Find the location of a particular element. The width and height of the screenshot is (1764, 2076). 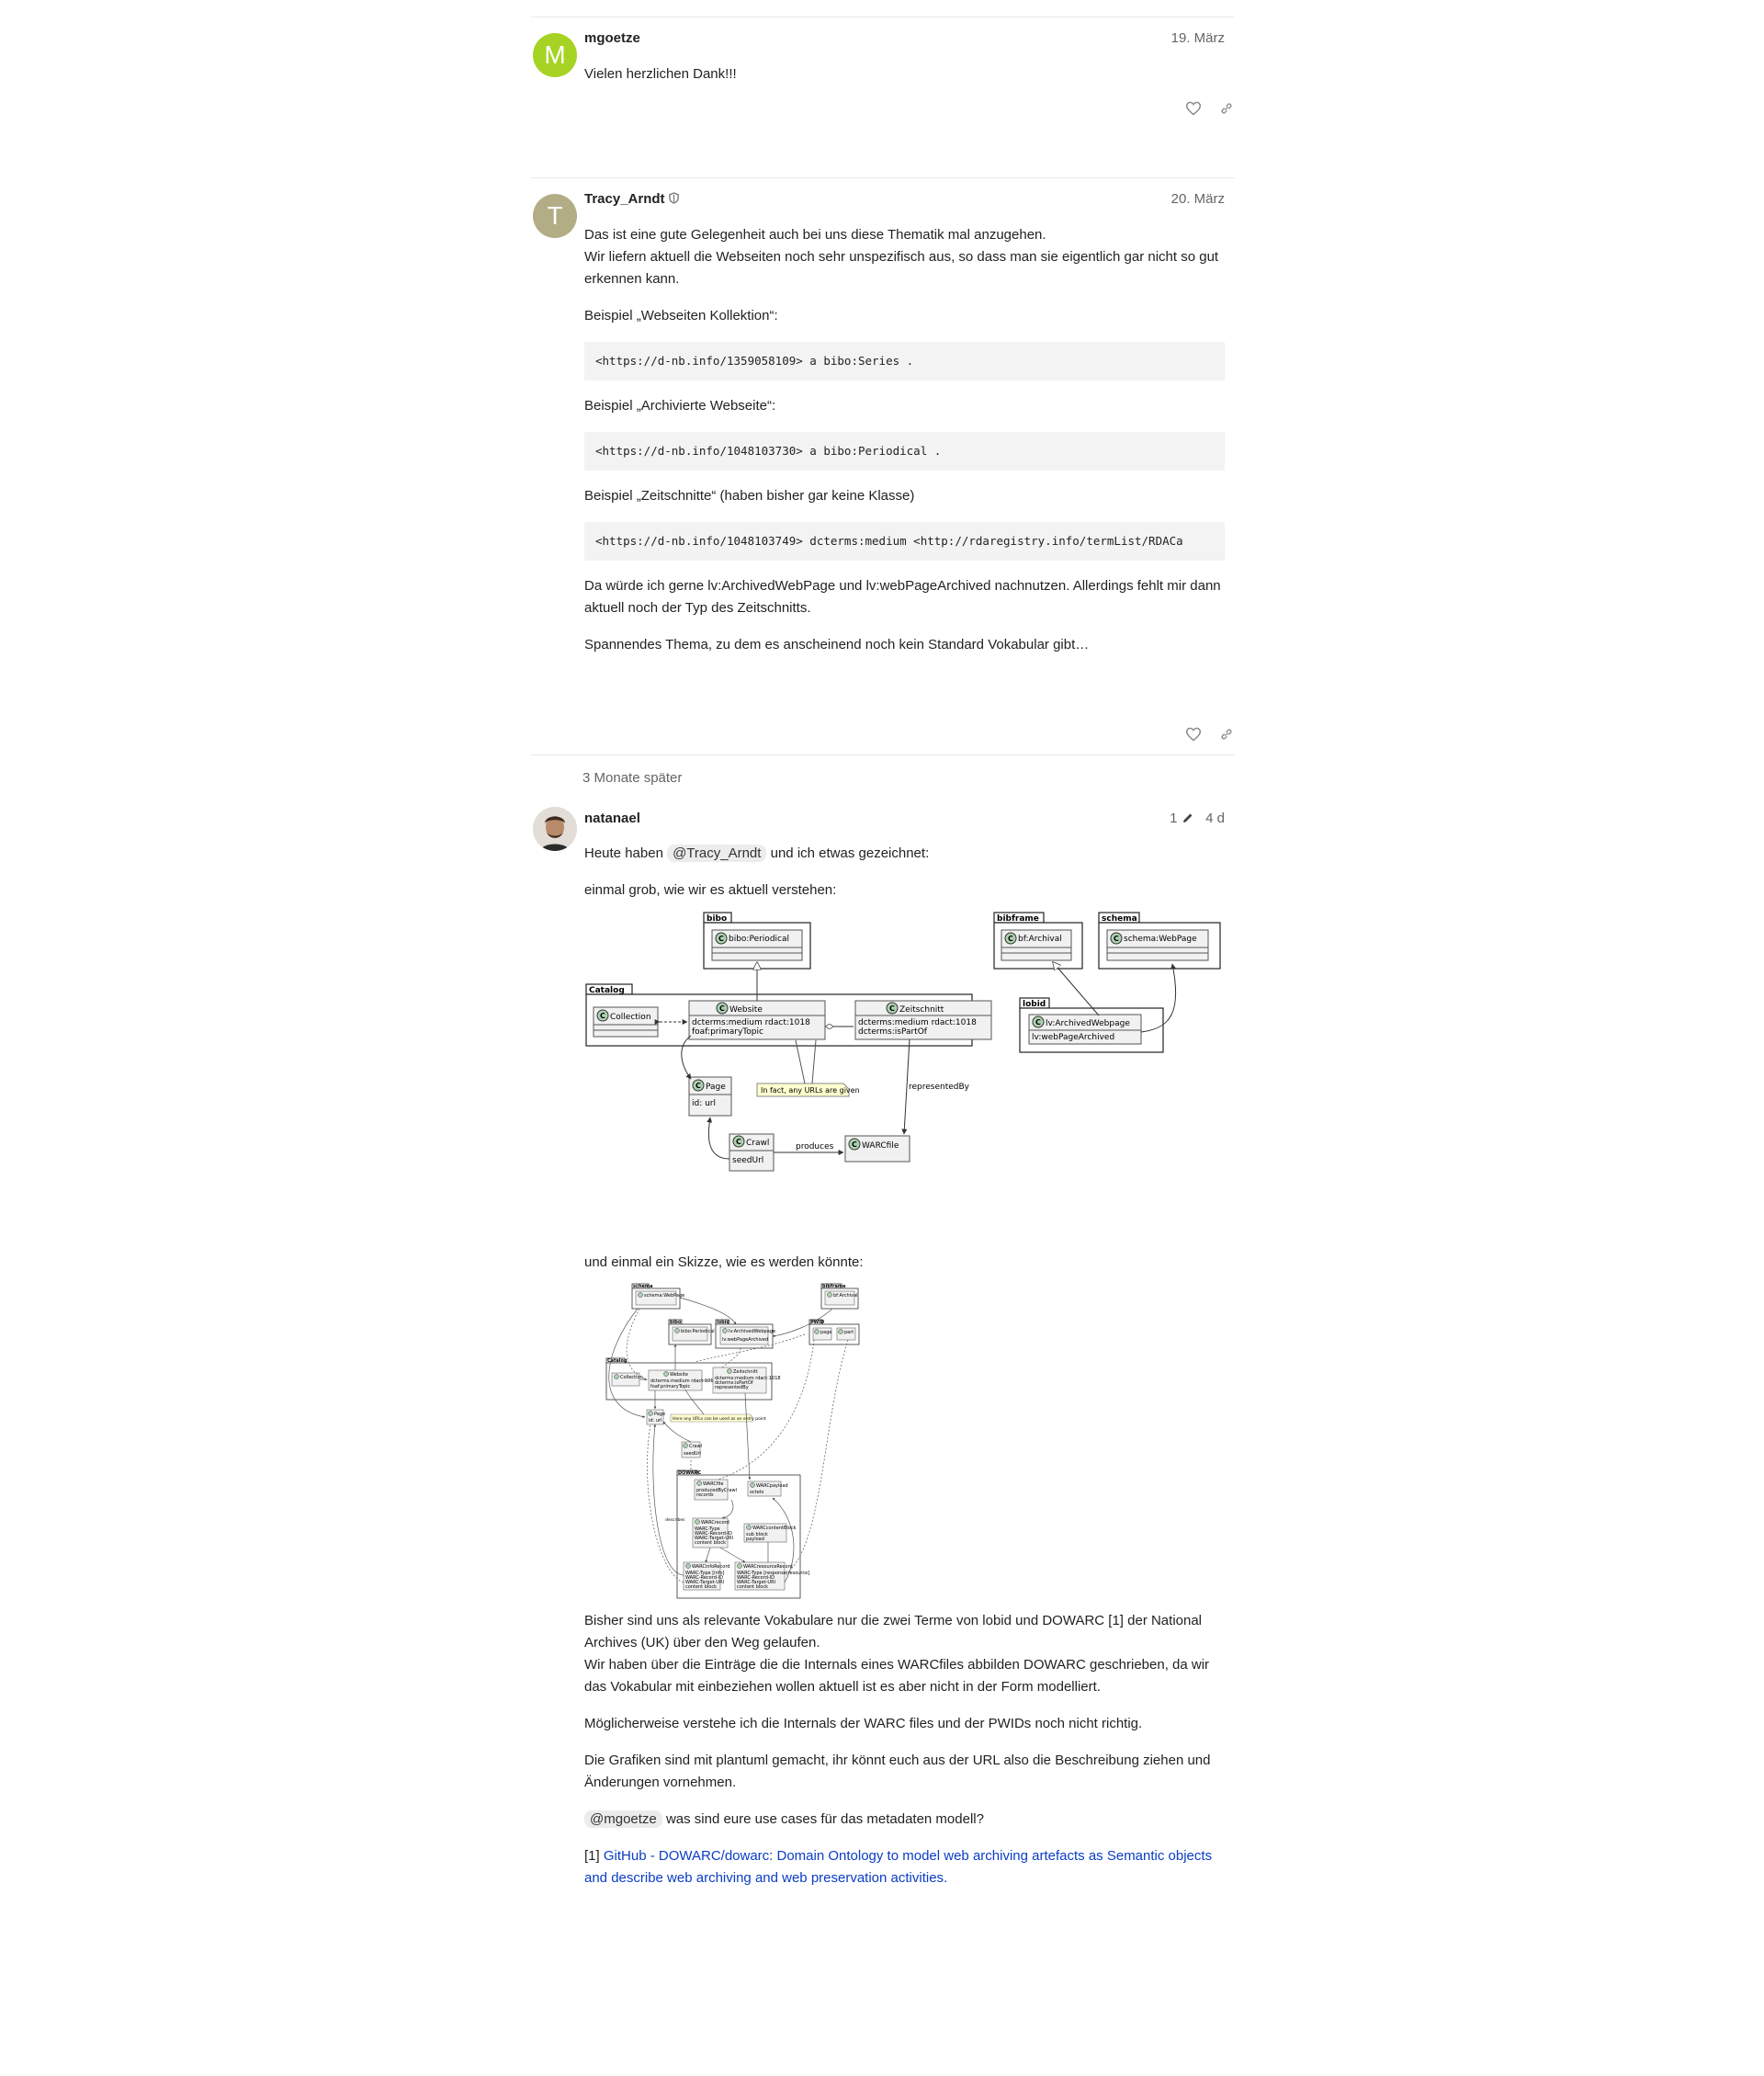

username-text: Tracy_Arndt is located at coordinates (624, 199).